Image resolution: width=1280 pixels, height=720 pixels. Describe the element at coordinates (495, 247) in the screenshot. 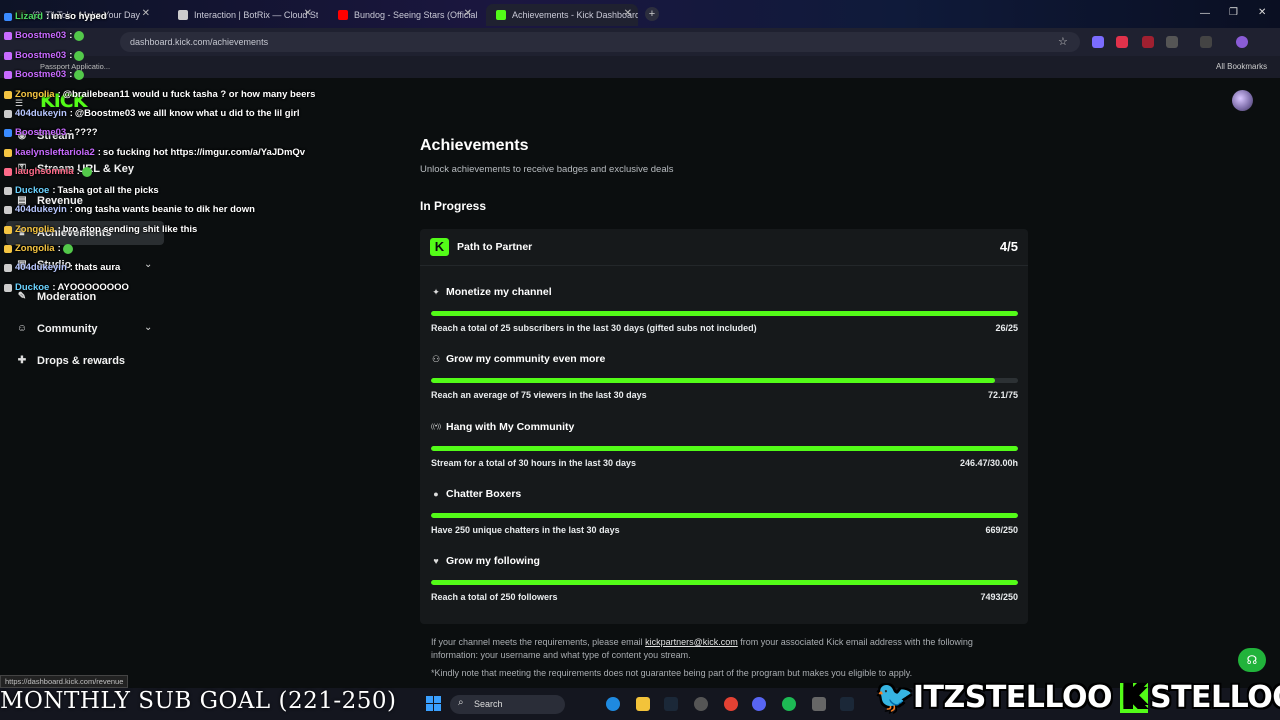

I see `card-title: Path to Partner` at that location.